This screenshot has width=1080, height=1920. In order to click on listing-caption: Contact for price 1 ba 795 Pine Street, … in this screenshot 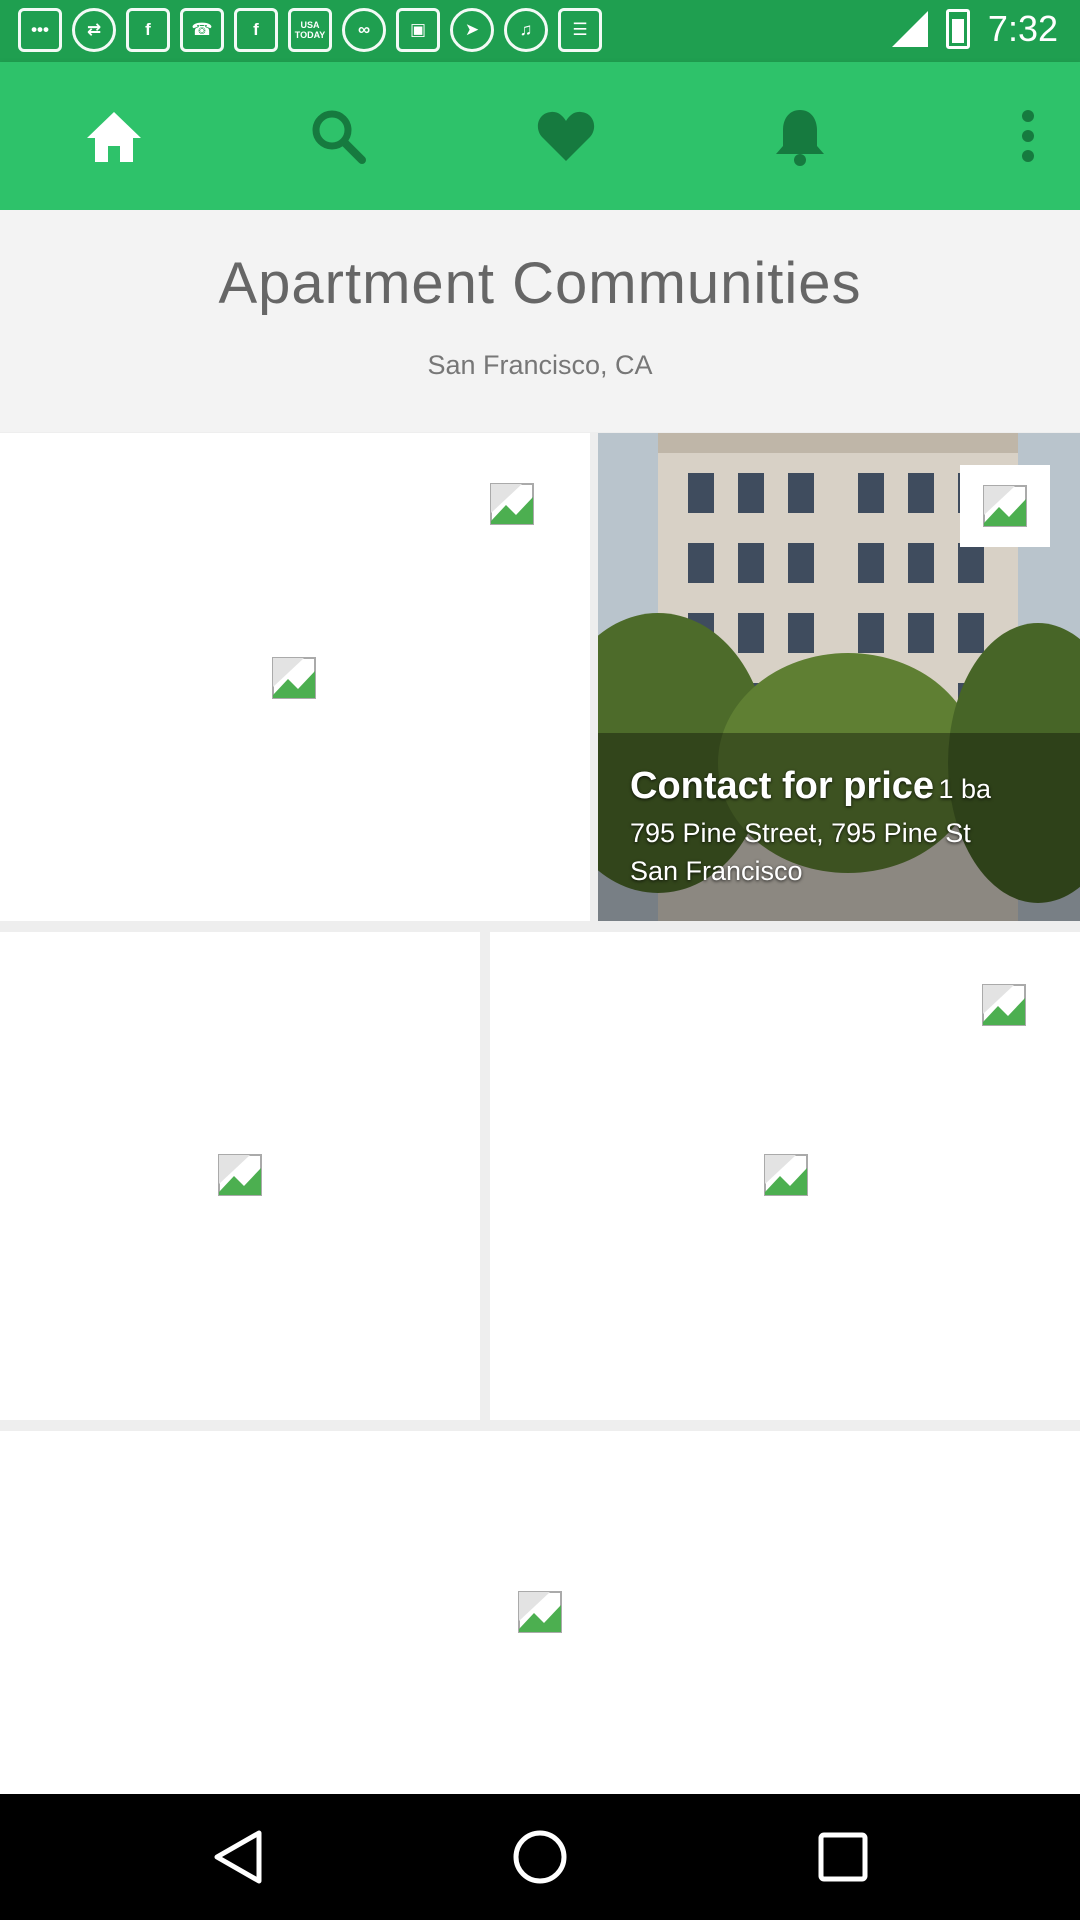, I will do `click(810, 827)`.